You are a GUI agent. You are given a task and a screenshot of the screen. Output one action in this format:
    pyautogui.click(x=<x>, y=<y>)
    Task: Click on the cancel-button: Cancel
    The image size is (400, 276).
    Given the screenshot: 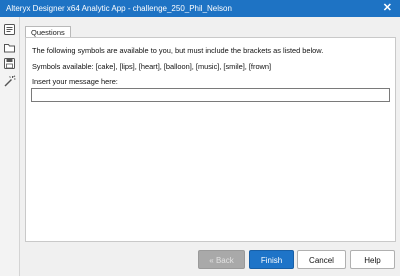 What is the action you would take?
    pyautogui.click(x=321, y=259)
    